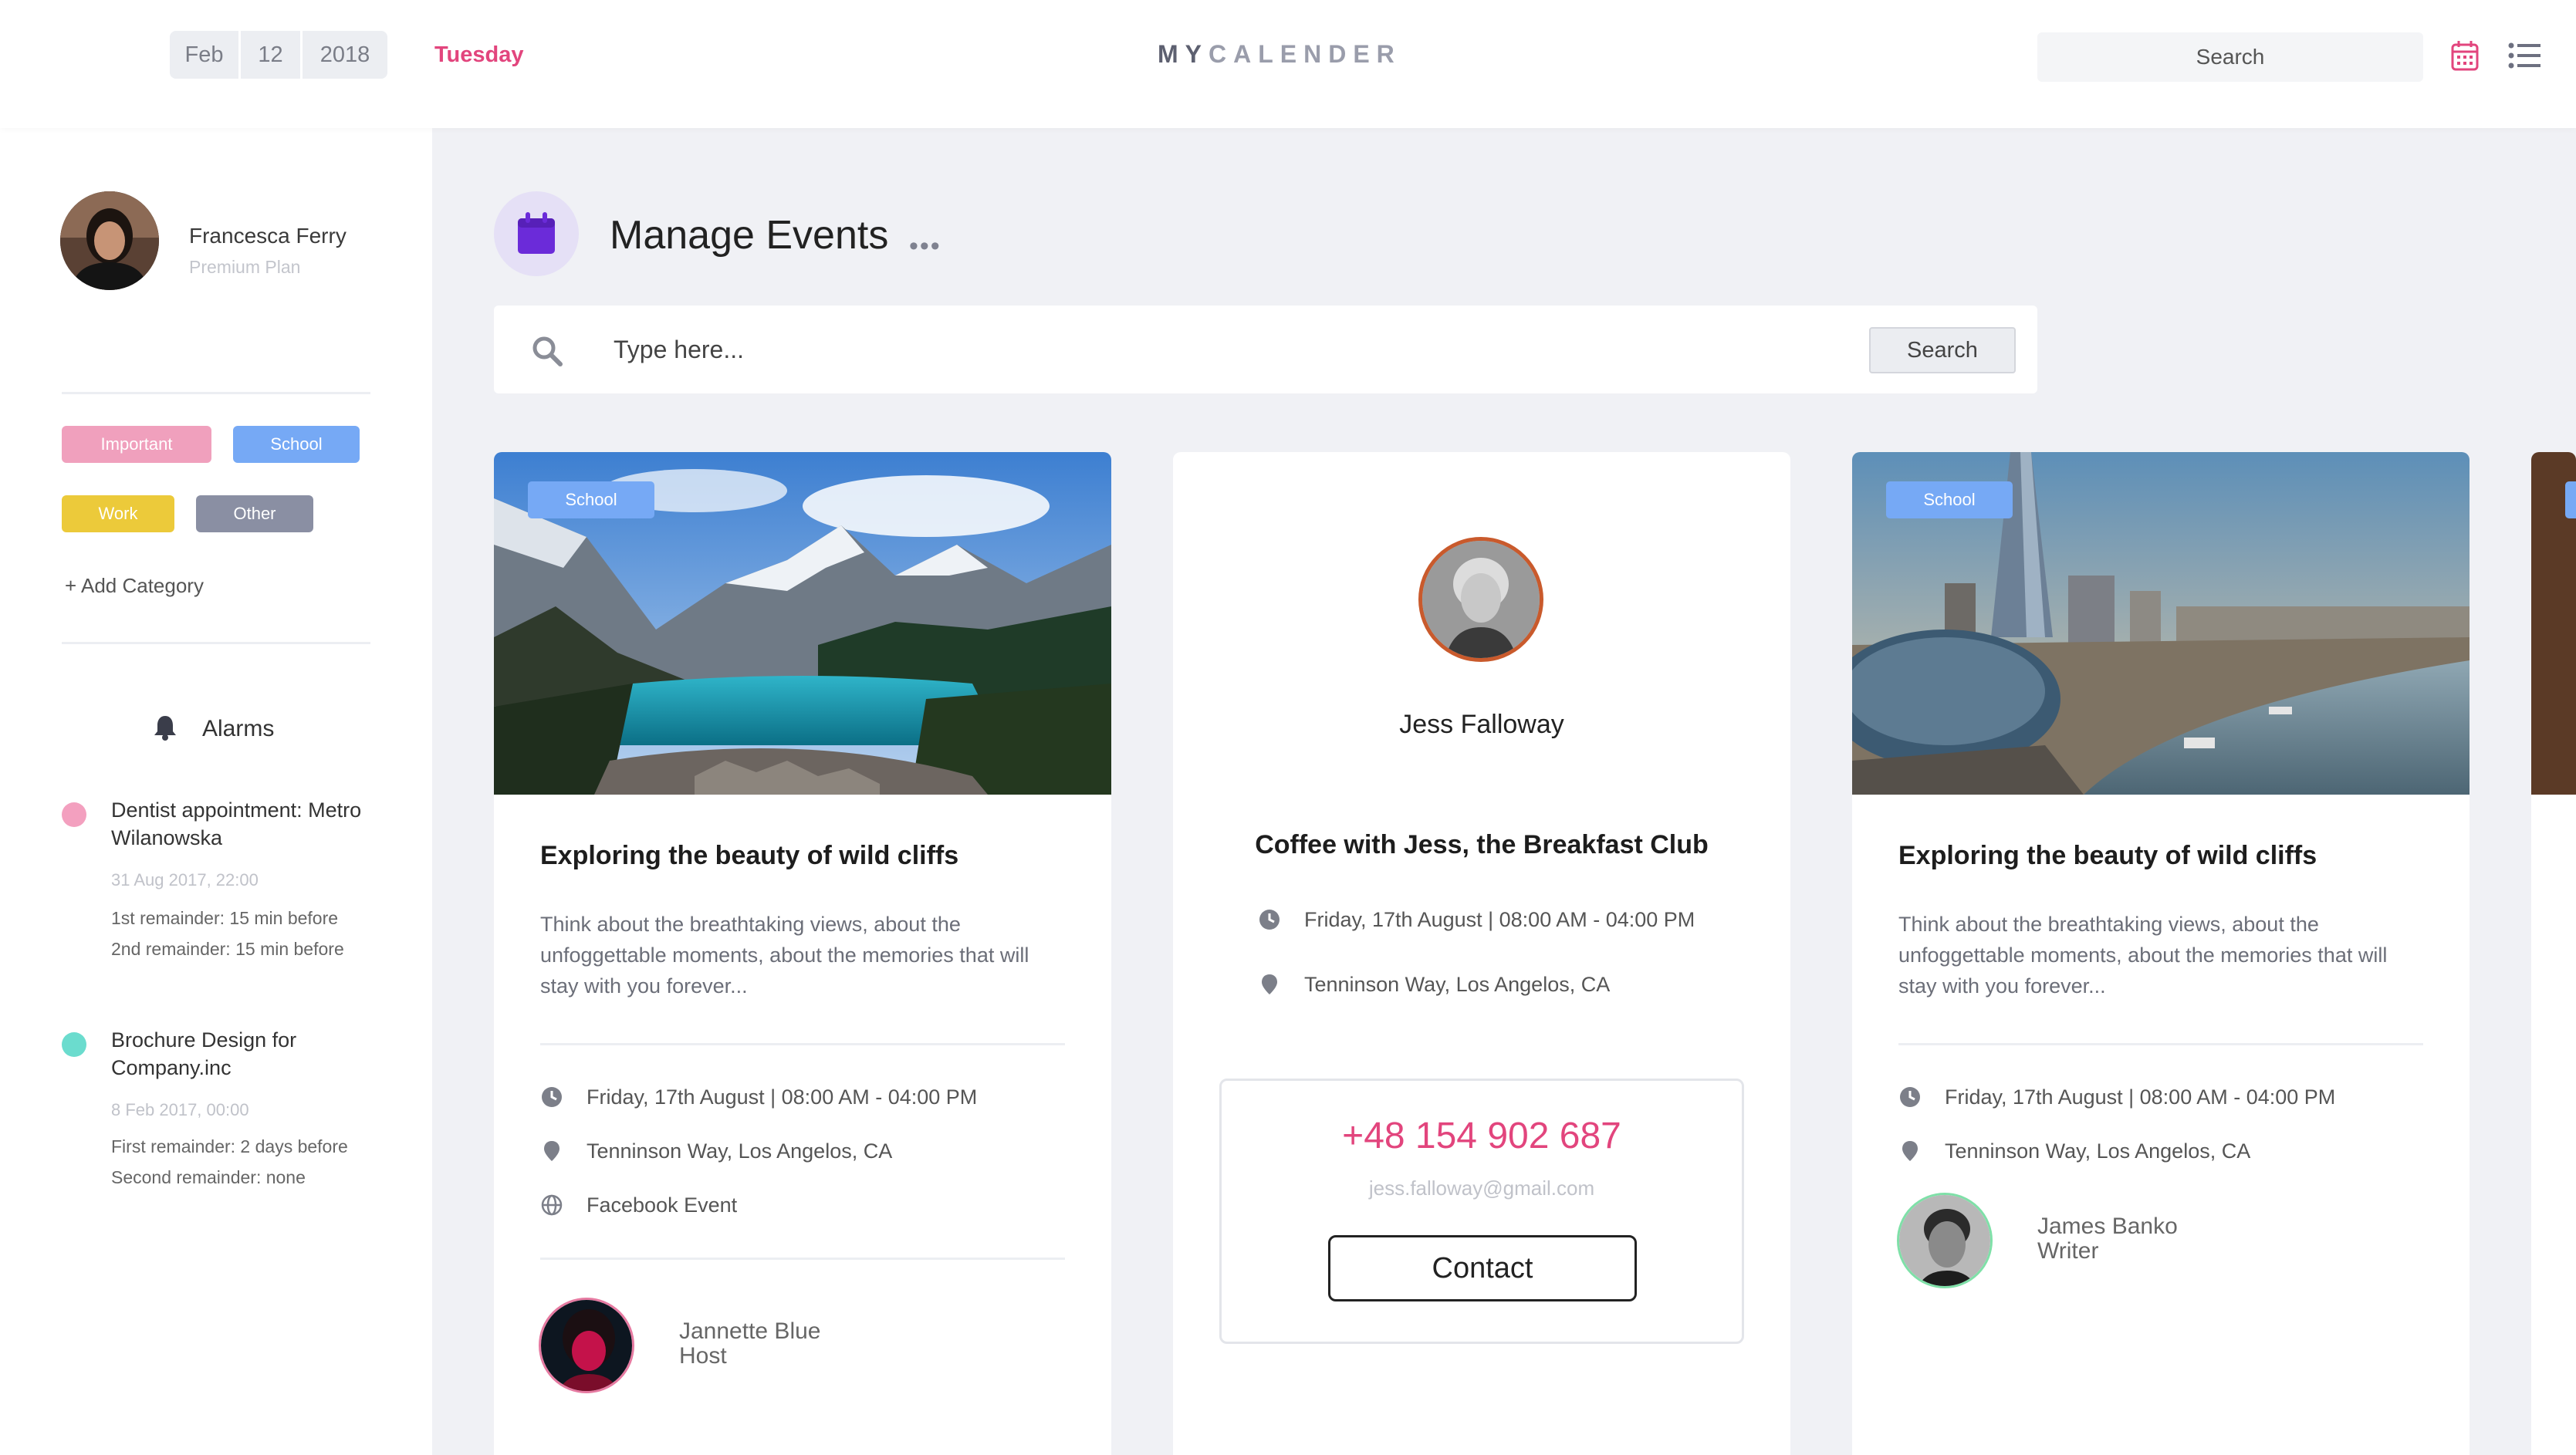  Describe the element at coordinates (134, 586) in the screenshot. I see `add-category-link: + Add Category` at that location.